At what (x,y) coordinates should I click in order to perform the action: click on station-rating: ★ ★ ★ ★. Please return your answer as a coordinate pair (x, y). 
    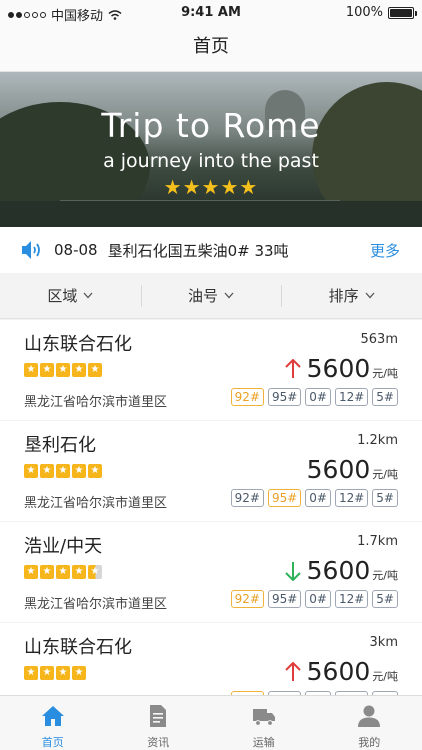
    Looking at the image, I should click on (55, 673).